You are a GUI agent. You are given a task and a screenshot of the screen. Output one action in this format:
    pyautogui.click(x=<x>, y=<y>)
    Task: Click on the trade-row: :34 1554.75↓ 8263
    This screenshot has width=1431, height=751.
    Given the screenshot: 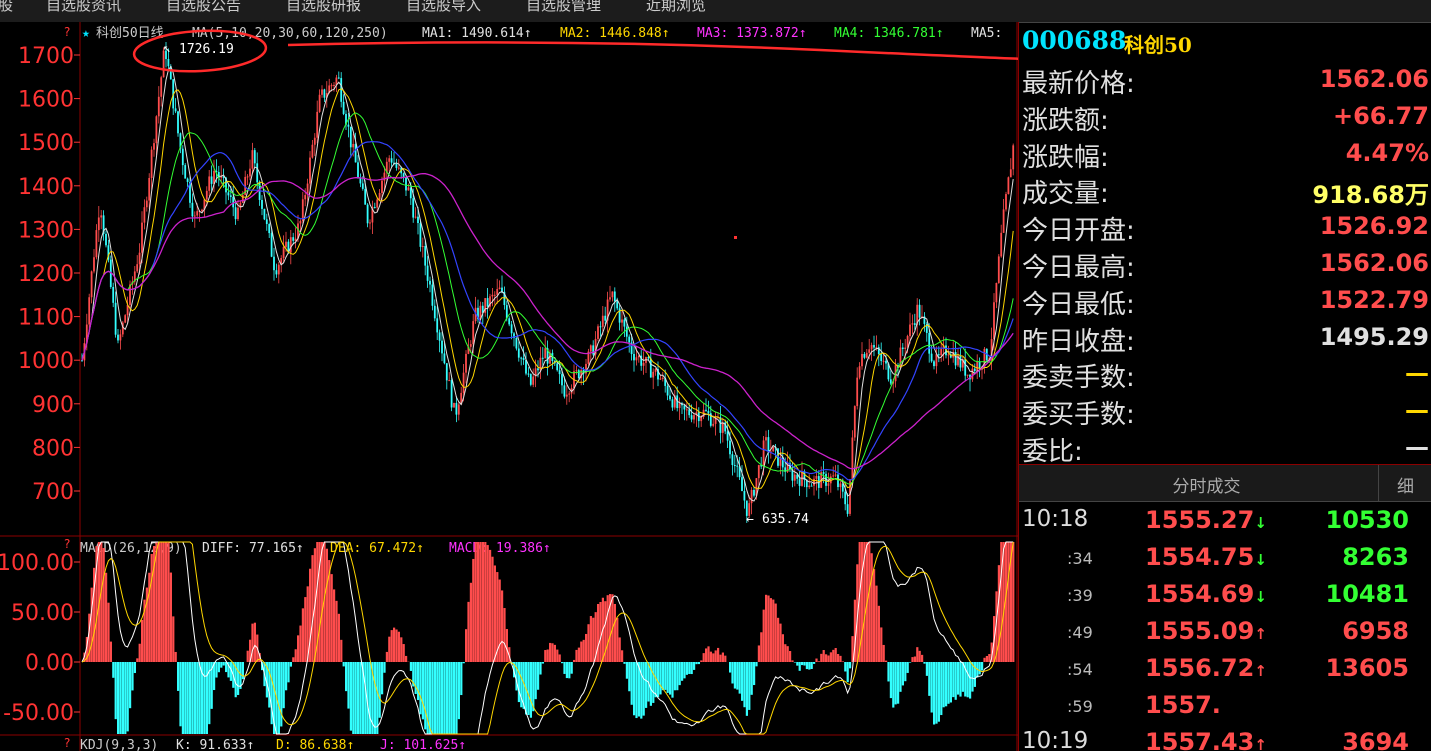 What is the action you would take?
    pyautogui.click(x=1214, y=559)
    